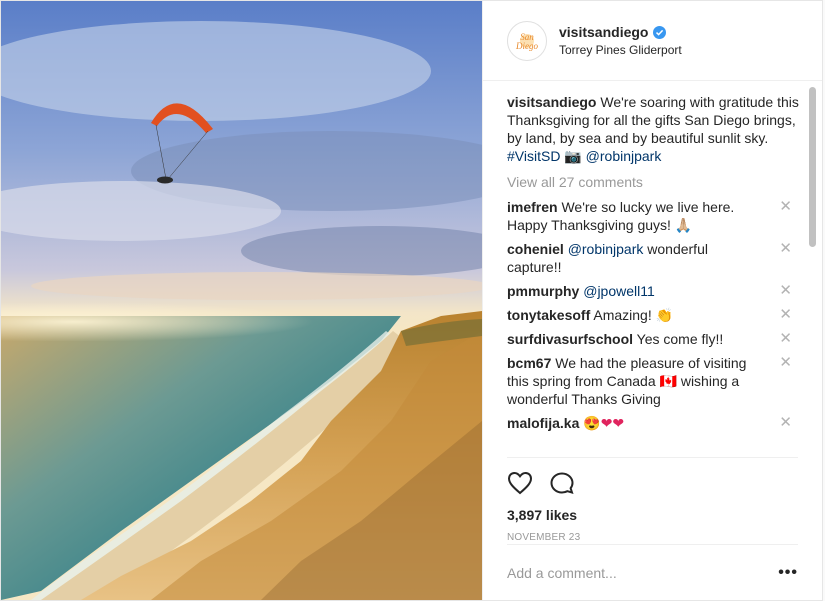 This screenshot has height=601, width=825. Describe the element at coordinates (604, 423) in the screenshot. I see `comment-text: 😍❤❤` at that location.